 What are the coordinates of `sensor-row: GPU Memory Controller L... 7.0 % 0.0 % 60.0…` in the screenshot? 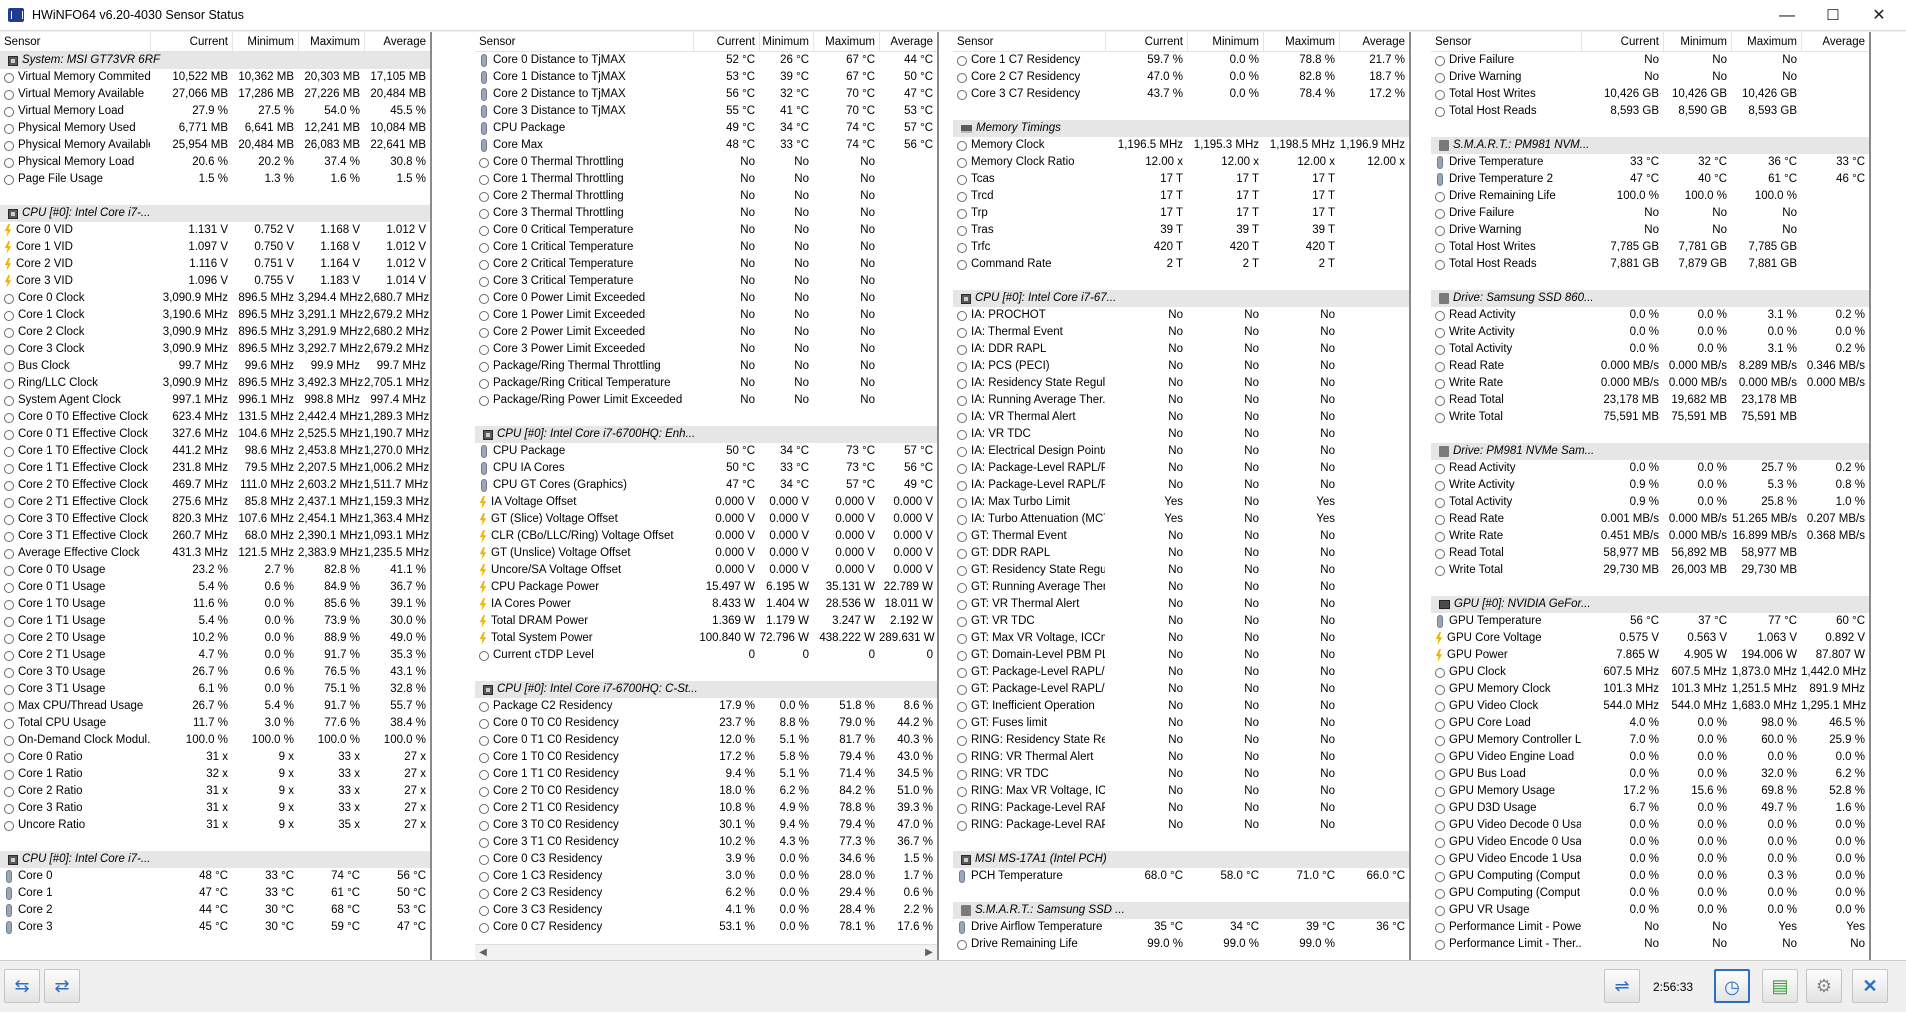 It's located at (1650, 740).